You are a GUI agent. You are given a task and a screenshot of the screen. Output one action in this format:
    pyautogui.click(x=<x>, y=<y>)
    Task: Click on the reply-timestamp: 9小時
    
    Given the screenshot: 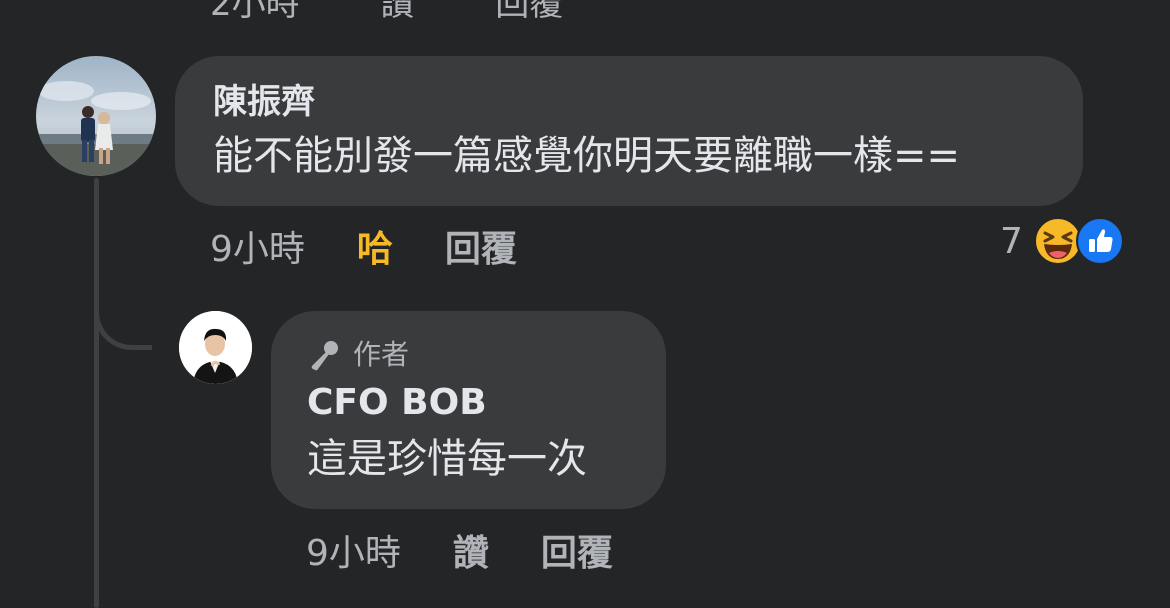 What is the action you would take?
    pyautogui.click(x=353, y=550)
    